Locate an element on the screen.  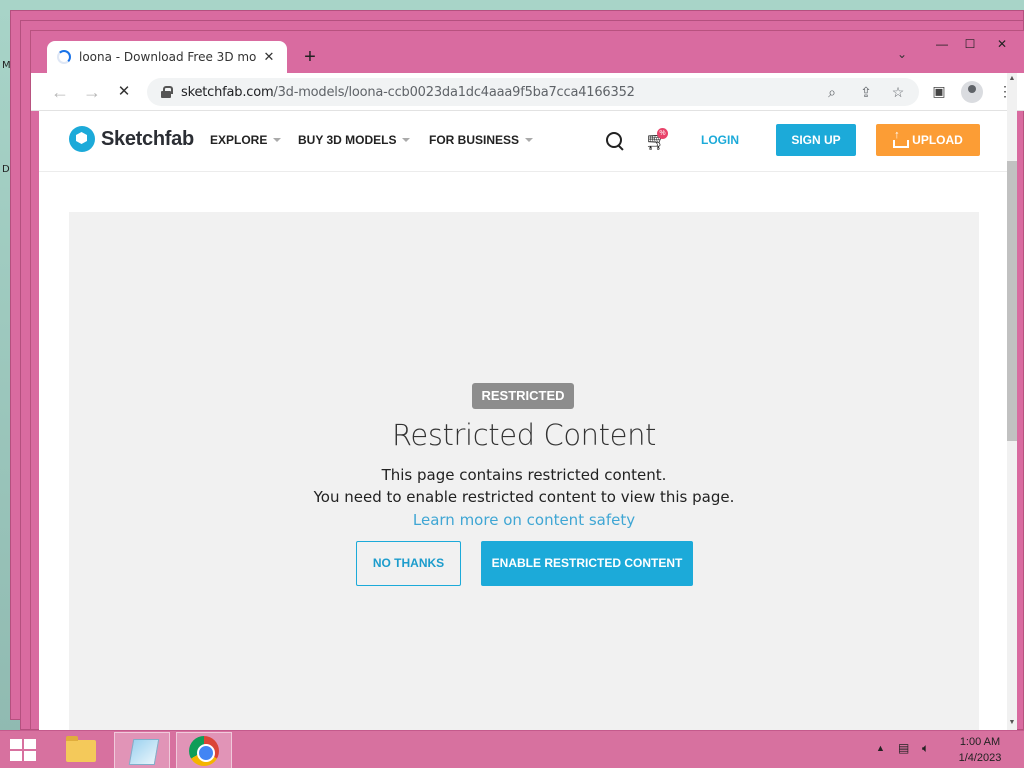
upload-label: UPLOAD is located at coordinates (937, 140).